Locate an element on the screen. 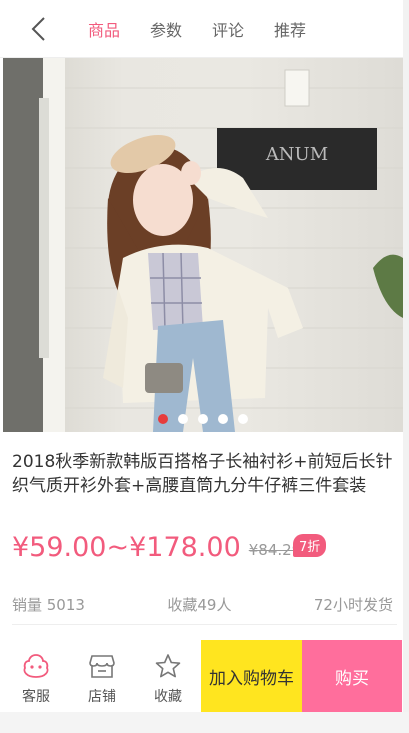  footer-strip is located at coordinates (204, 722).